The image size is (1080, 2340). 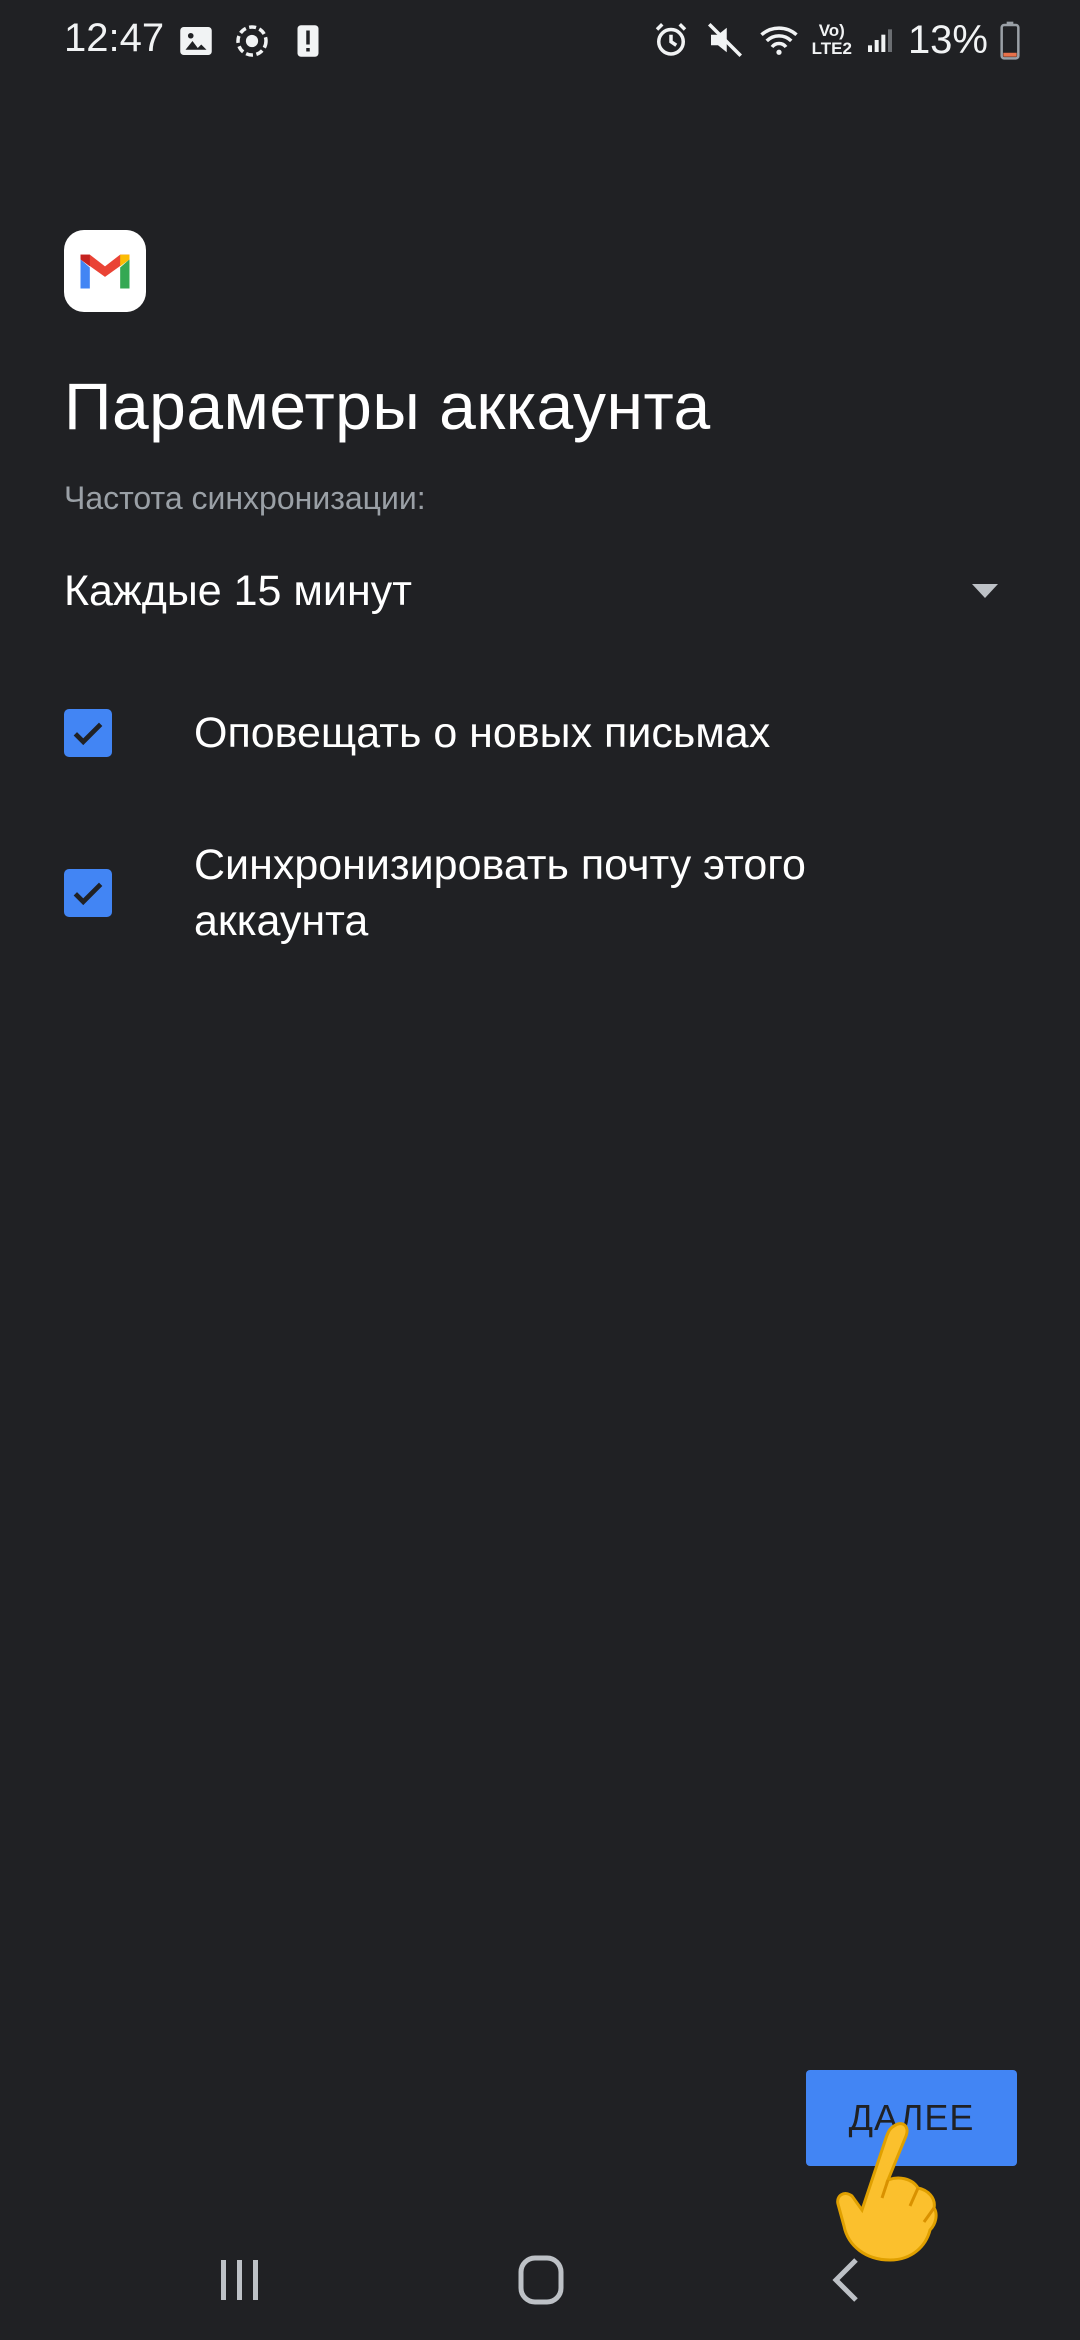 I want to click on network-type: Vo) LTE2, so click(x=832, y=40).